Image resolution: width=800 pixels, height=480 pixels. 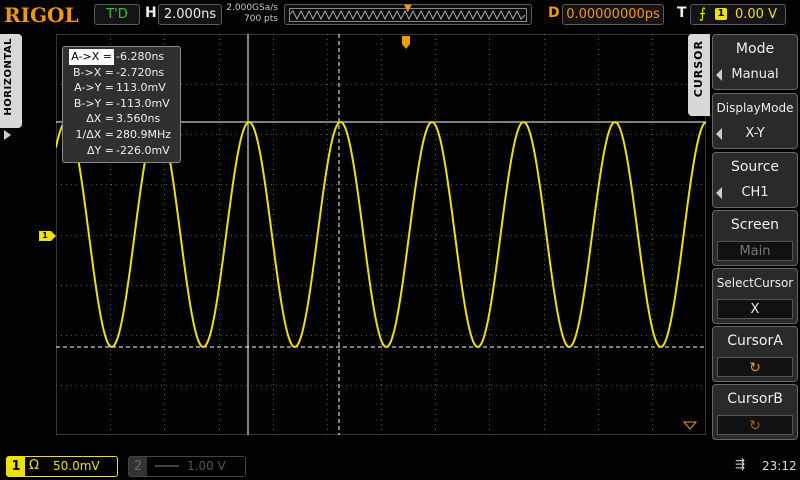 I want to click on menu-cursor-b-knob: ↻, so click(x=755, y=425).